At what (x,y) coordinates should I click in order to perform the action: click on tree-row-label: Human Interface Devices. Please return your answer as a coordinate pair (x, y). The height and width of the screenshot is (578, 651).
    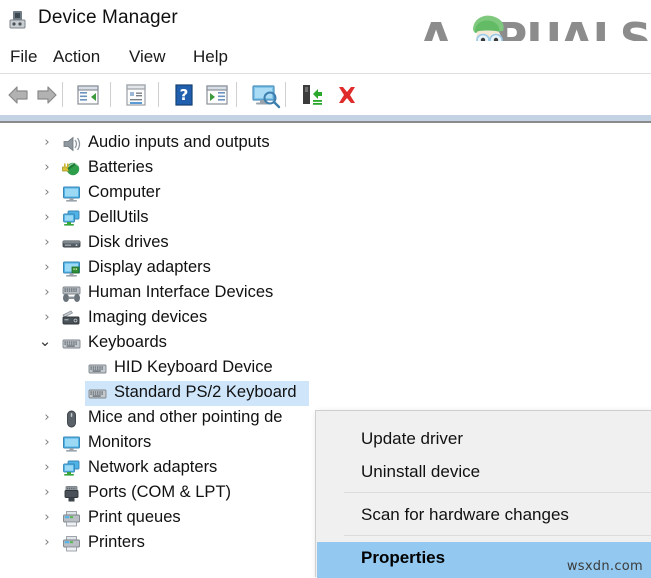
    Looking at the image, I should click on (181, 292).